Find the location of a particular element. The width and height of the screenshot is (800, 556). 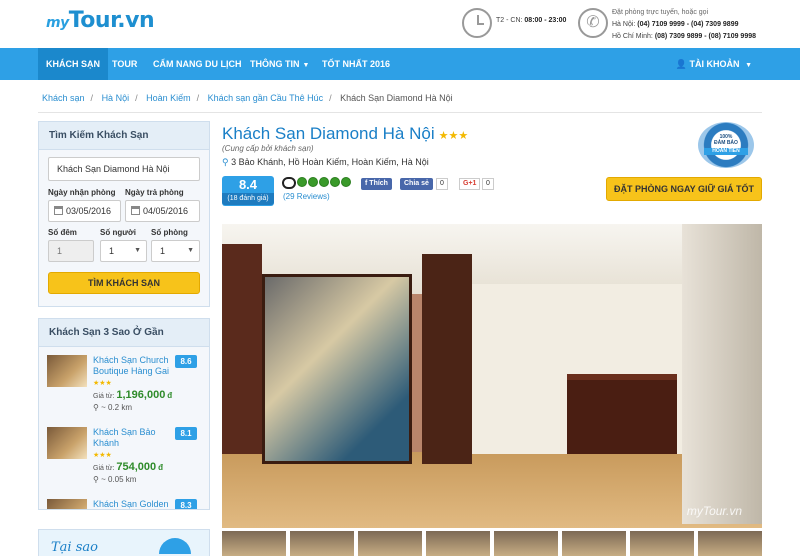

list-item: Khách Sạn Golden 8.3 is located at coordinates (126, 504).